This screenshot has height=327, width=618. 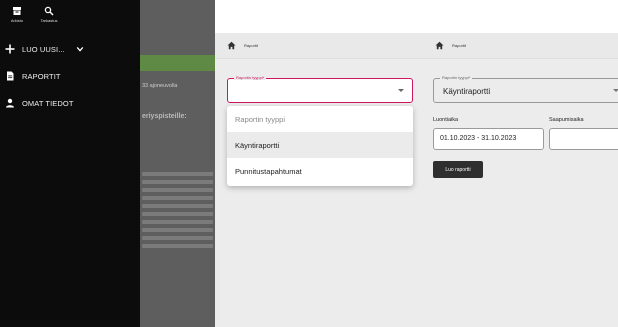 What do you see at coordinates (467, 91) in the screenshot?
I see `report-type-value: Käyntiraportti` at bounding box center [467, 91].